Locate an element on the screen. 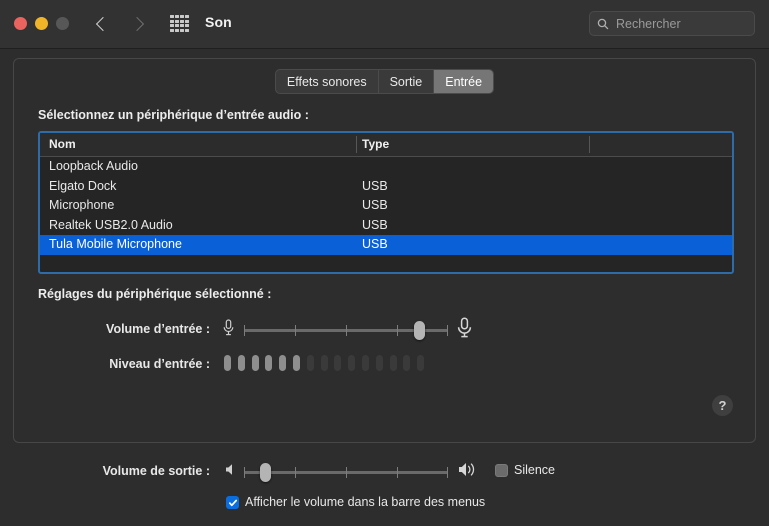 This screenshot has width=769, height=526. chevron-left-icon is located at coordinates (103, 24).